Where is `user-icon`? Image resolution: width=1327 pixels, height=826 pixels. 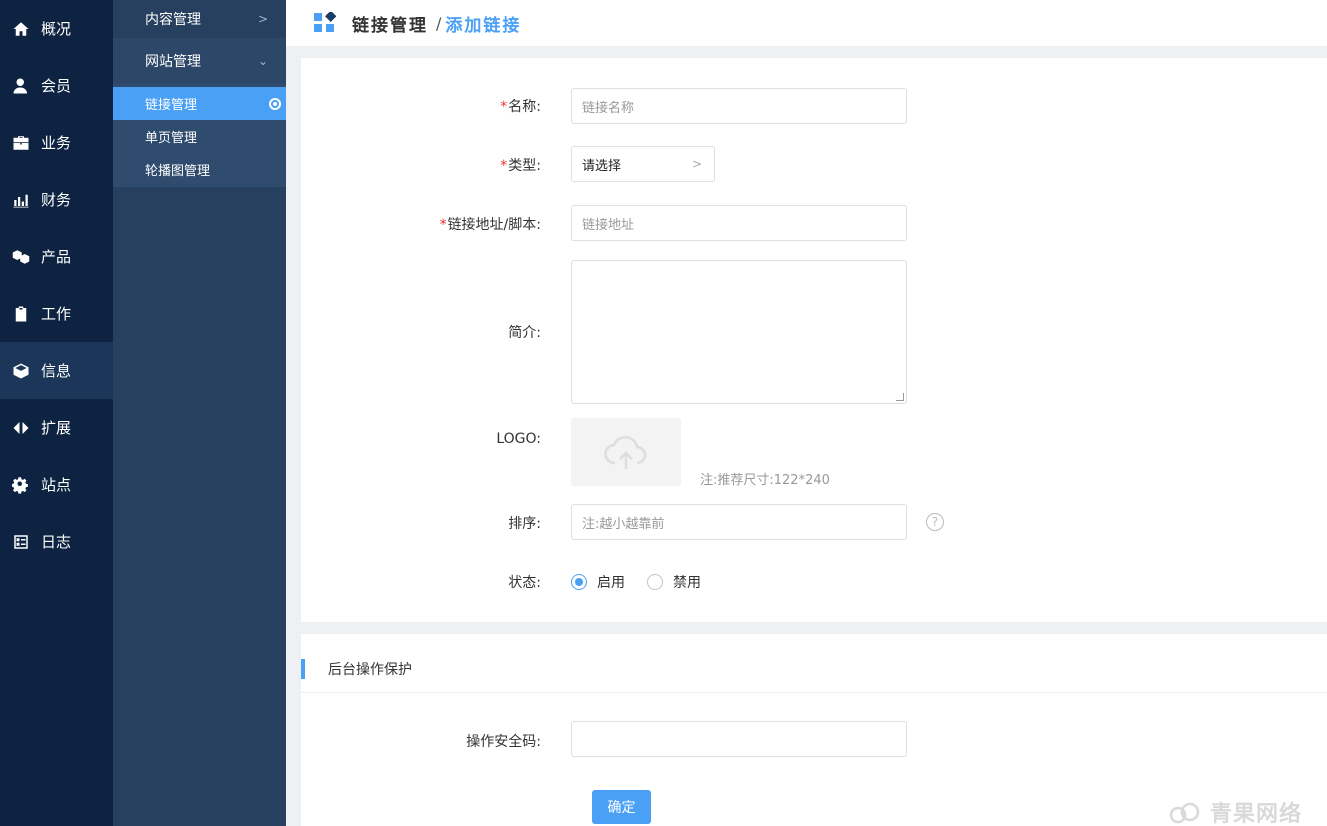
user-icon is located at coordinates (21, 86).